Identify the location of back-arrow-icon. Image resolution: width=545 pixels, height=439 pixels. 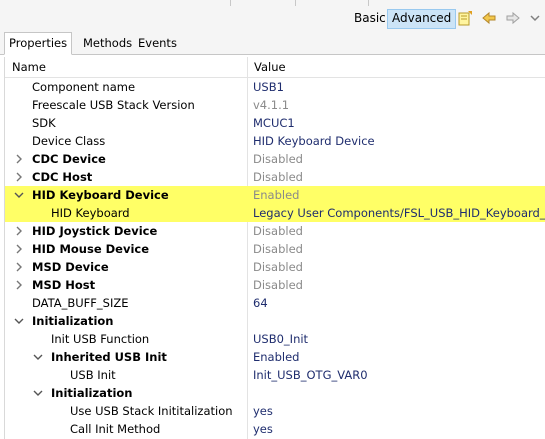
(489, 18).